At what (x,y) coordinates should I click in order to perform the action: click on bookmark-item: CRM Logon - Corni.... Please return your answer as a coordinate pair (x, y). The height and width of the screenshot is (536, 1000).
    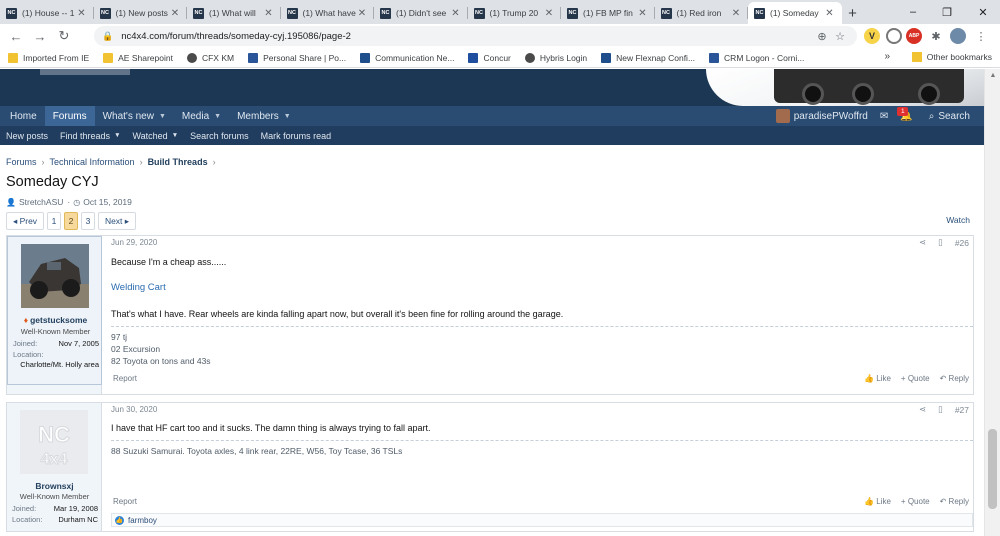
    Looking at the image, I should click on (756, 57).